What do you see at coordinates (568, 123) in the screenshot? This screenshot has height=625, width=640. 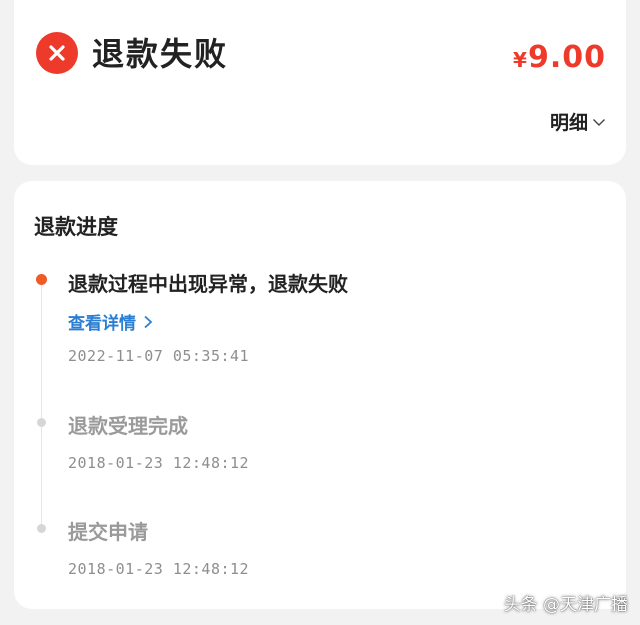 I see `detail-toggle-label: 明细` at bounding box center [568, 123].